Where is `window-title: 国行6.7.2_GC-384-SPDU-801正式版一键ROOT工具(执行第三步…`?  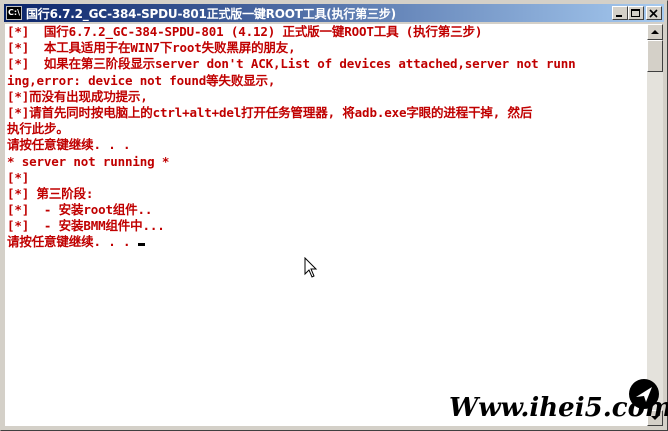
window-title: 国行6.7.2_GC-384-SPDU-801正式版一键ROOT工具(执行第三步… is located at coordinates (211, 13).